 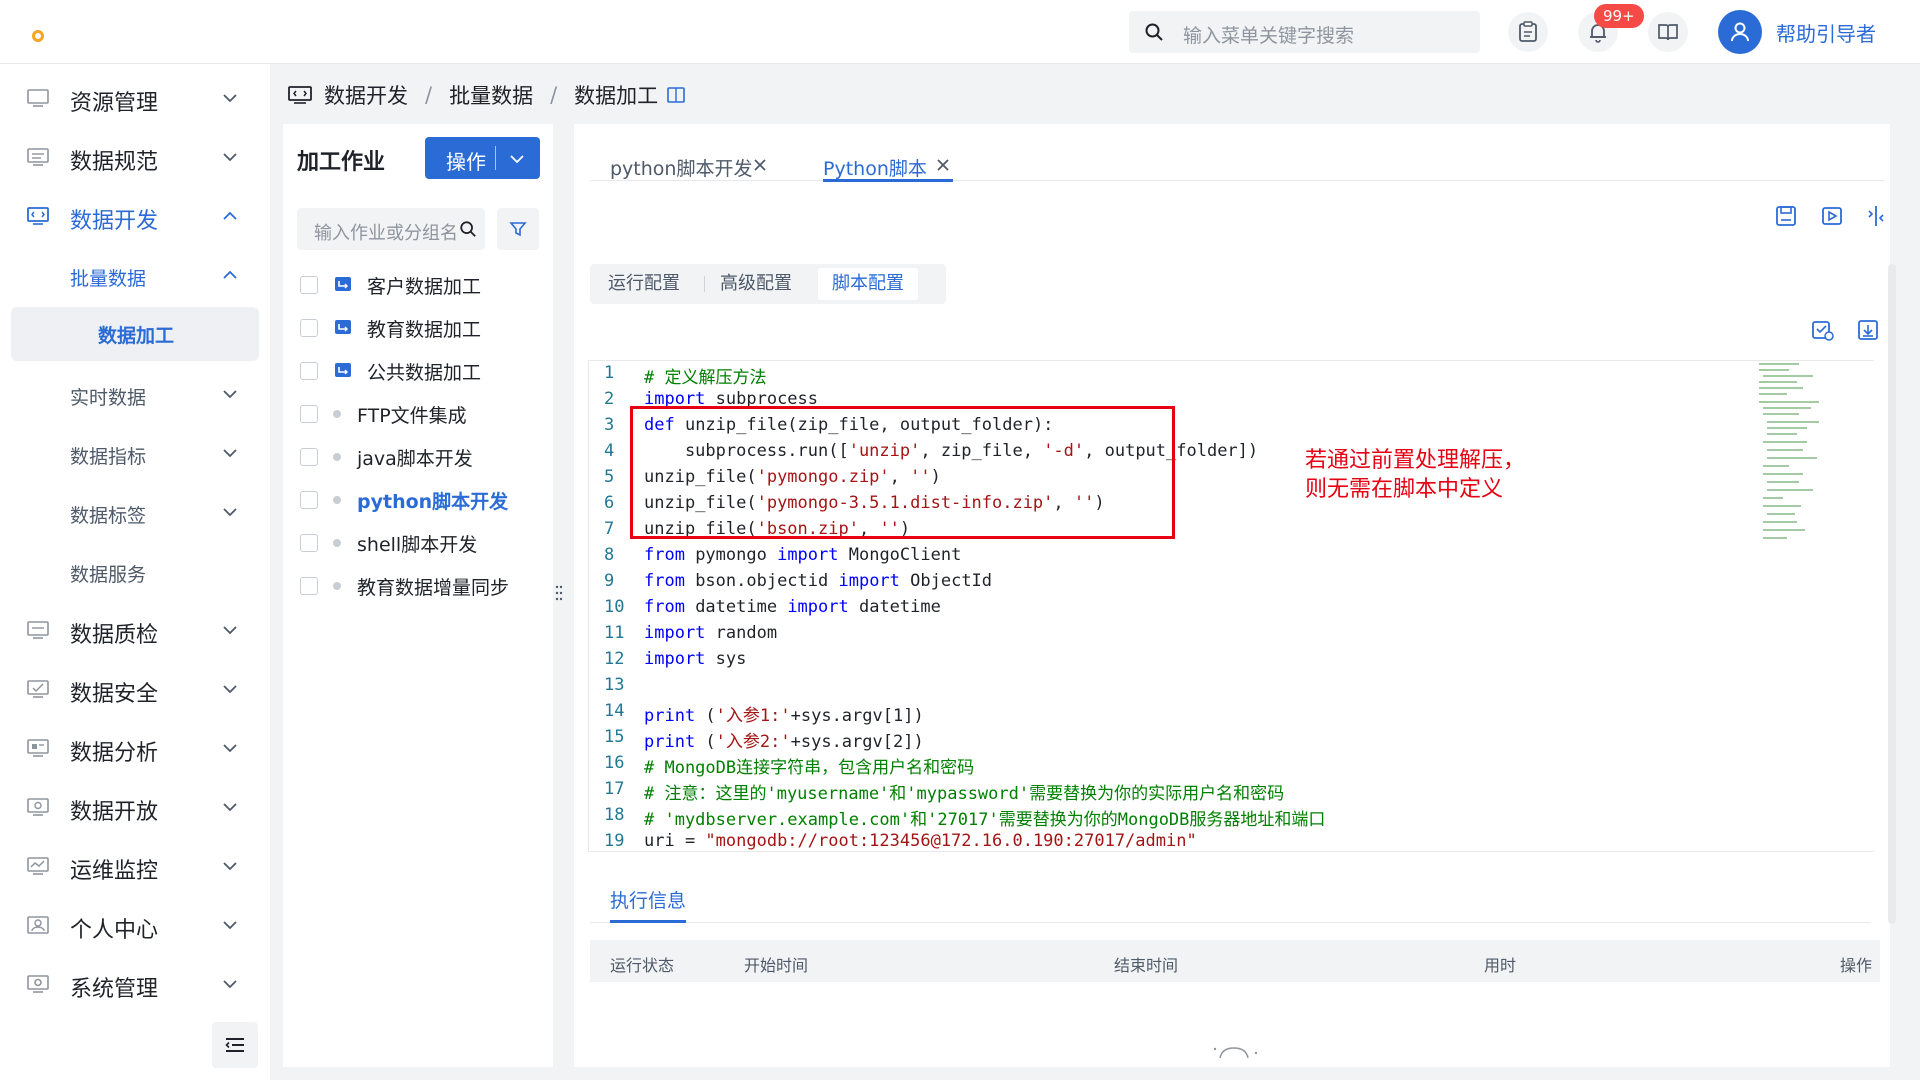 What do you see at coordinates (114, 930) in the screenshot?
I see `sidebar-item-label: 个人中心` at bounding box center [114, 930].